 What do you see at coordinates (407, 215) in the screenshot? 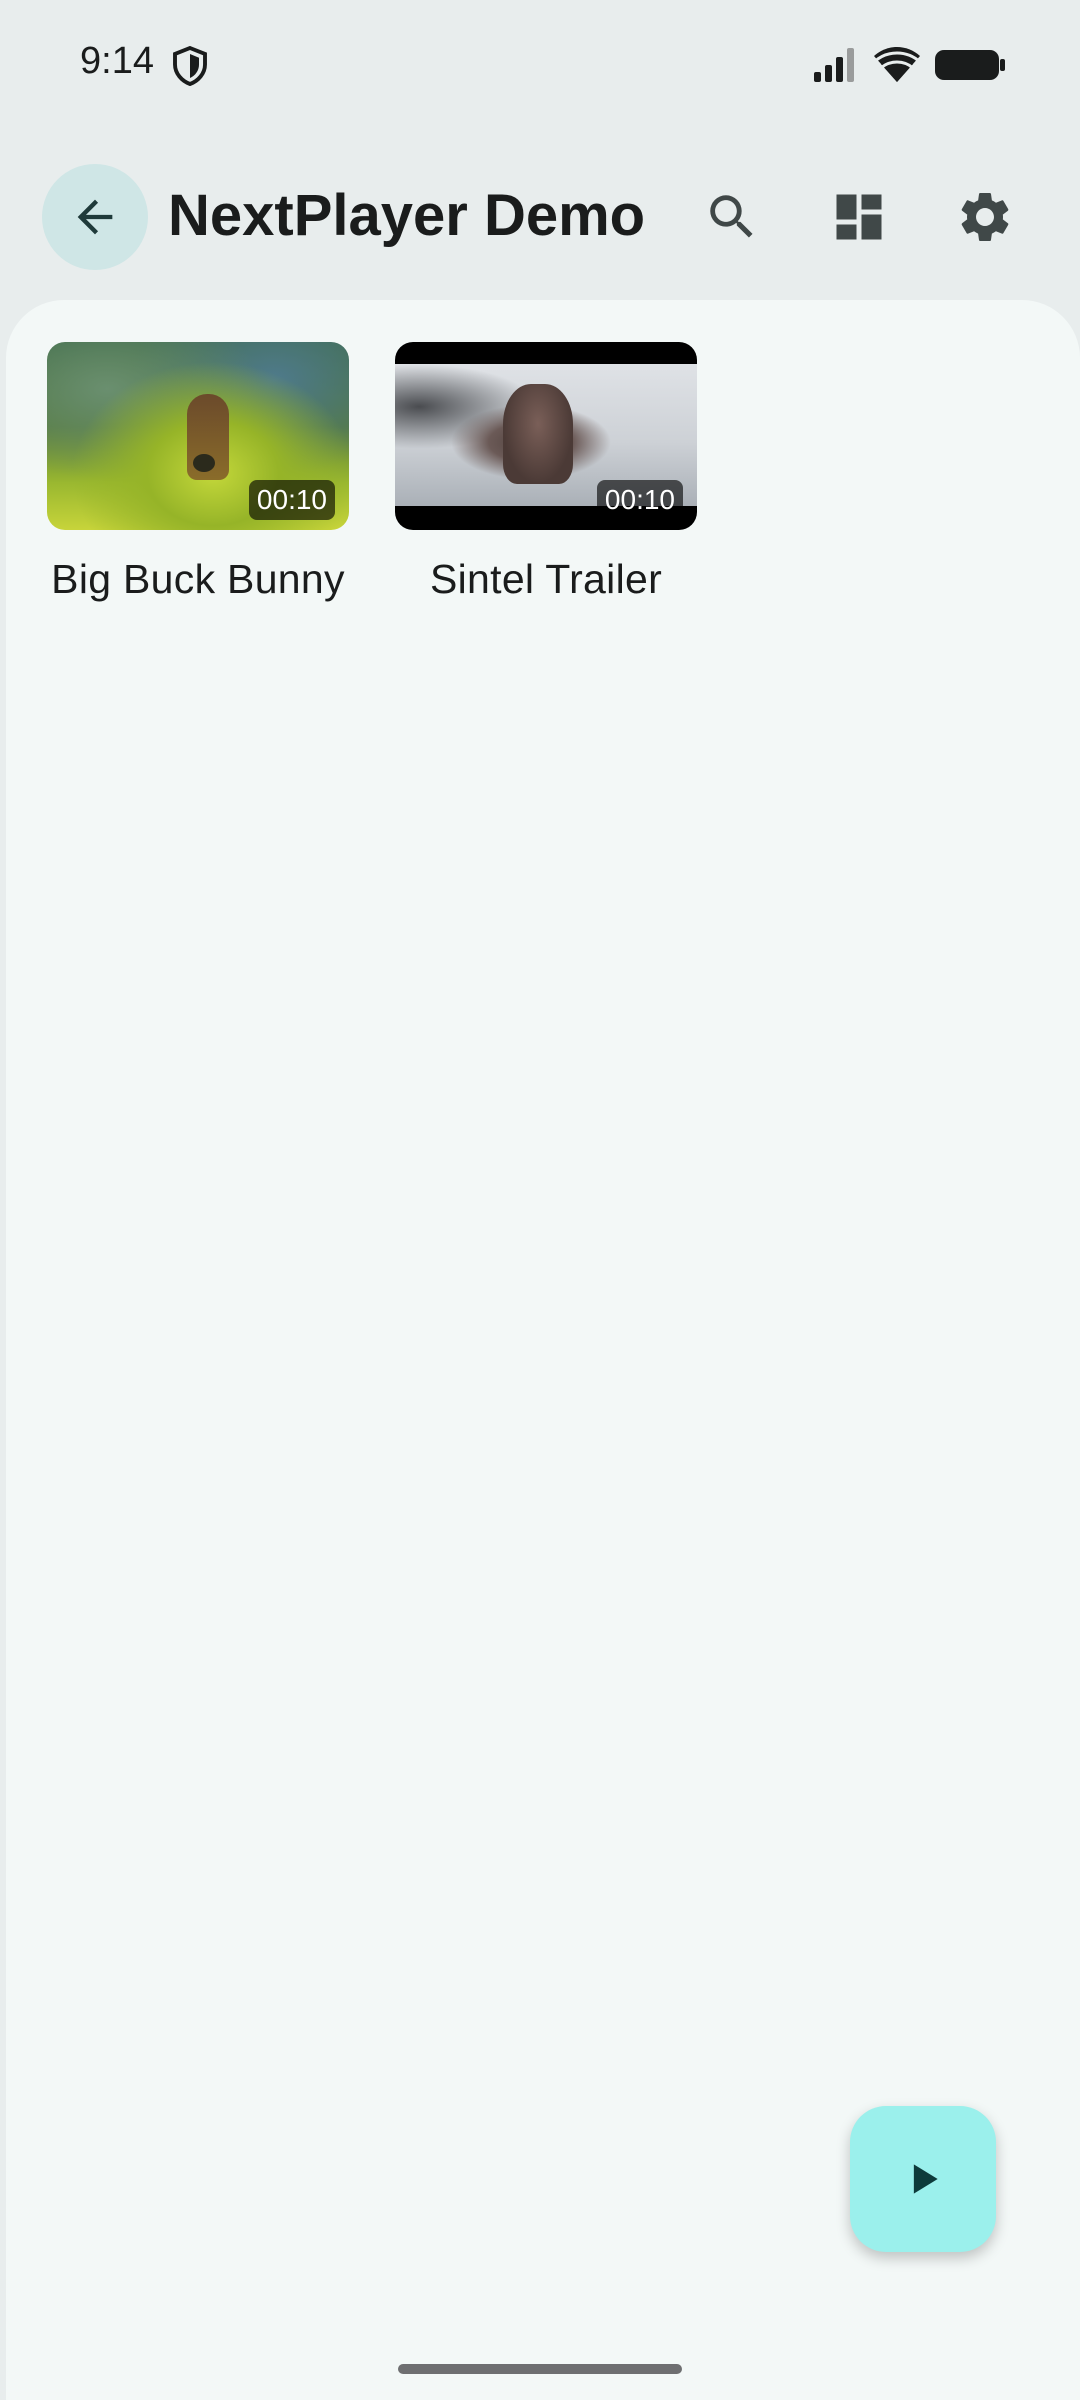
I see `page-title: NextPlayer Demo` at bounding box center [407, 215].